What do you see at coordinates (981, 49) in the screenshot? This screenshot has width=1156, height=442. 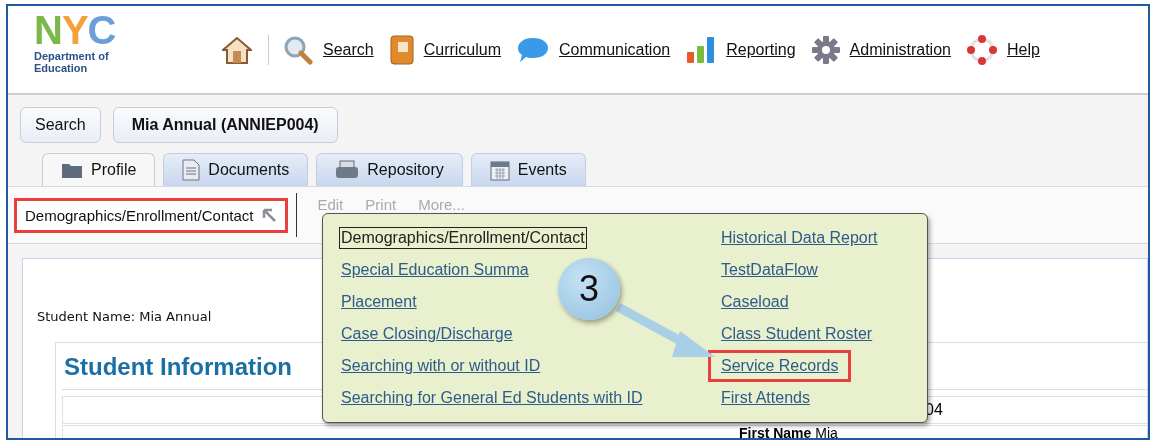 I see `lifebuoy-icon` at bounding box center [981, 49].